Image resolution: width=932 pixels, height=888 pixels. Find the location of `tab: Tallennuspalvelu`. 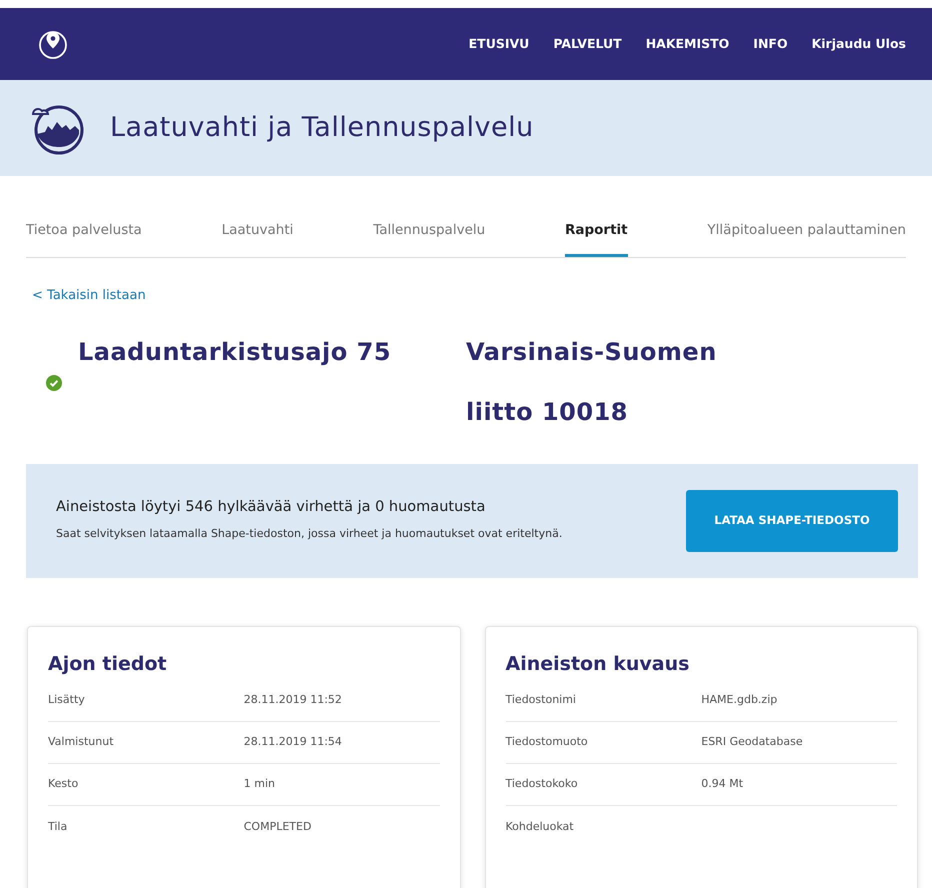

tab: Tallennuspalvelu is located at coordinates (429, 234).